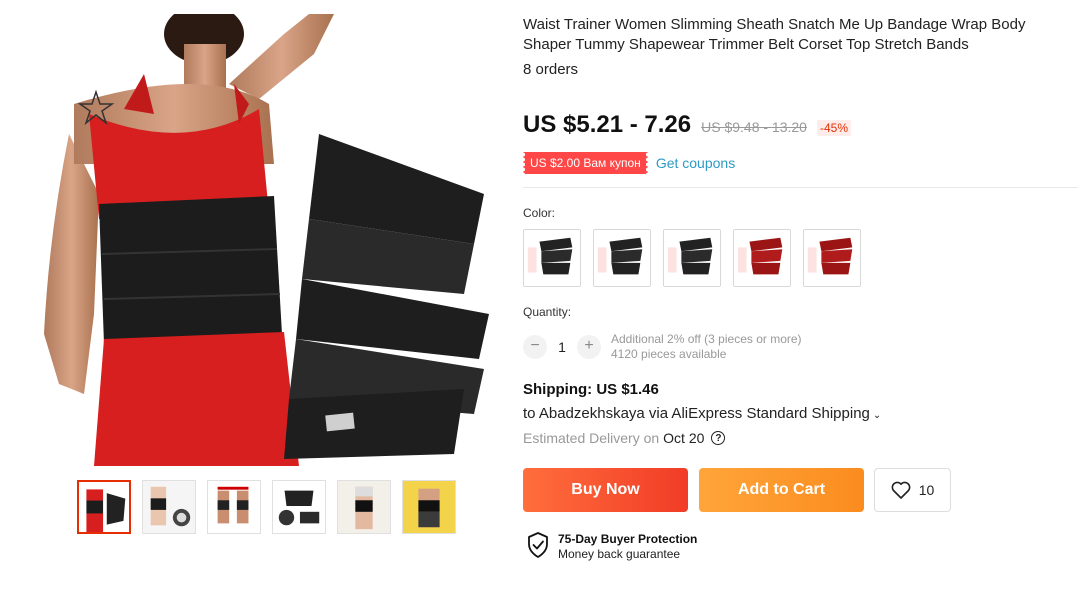  Describe the element at coordinates (591, 438) in the screenshot. I see `delivery-label: Estimated Delivery on` at that location.